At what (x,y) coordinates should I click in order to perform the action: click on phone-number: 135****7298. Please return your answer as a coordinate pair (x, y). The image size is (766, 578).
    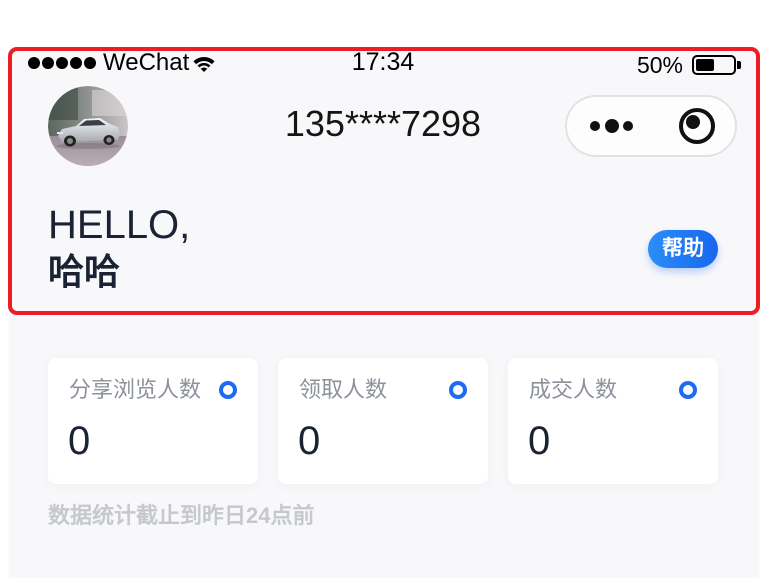
    Looking at the image, I should click on (383, 123).